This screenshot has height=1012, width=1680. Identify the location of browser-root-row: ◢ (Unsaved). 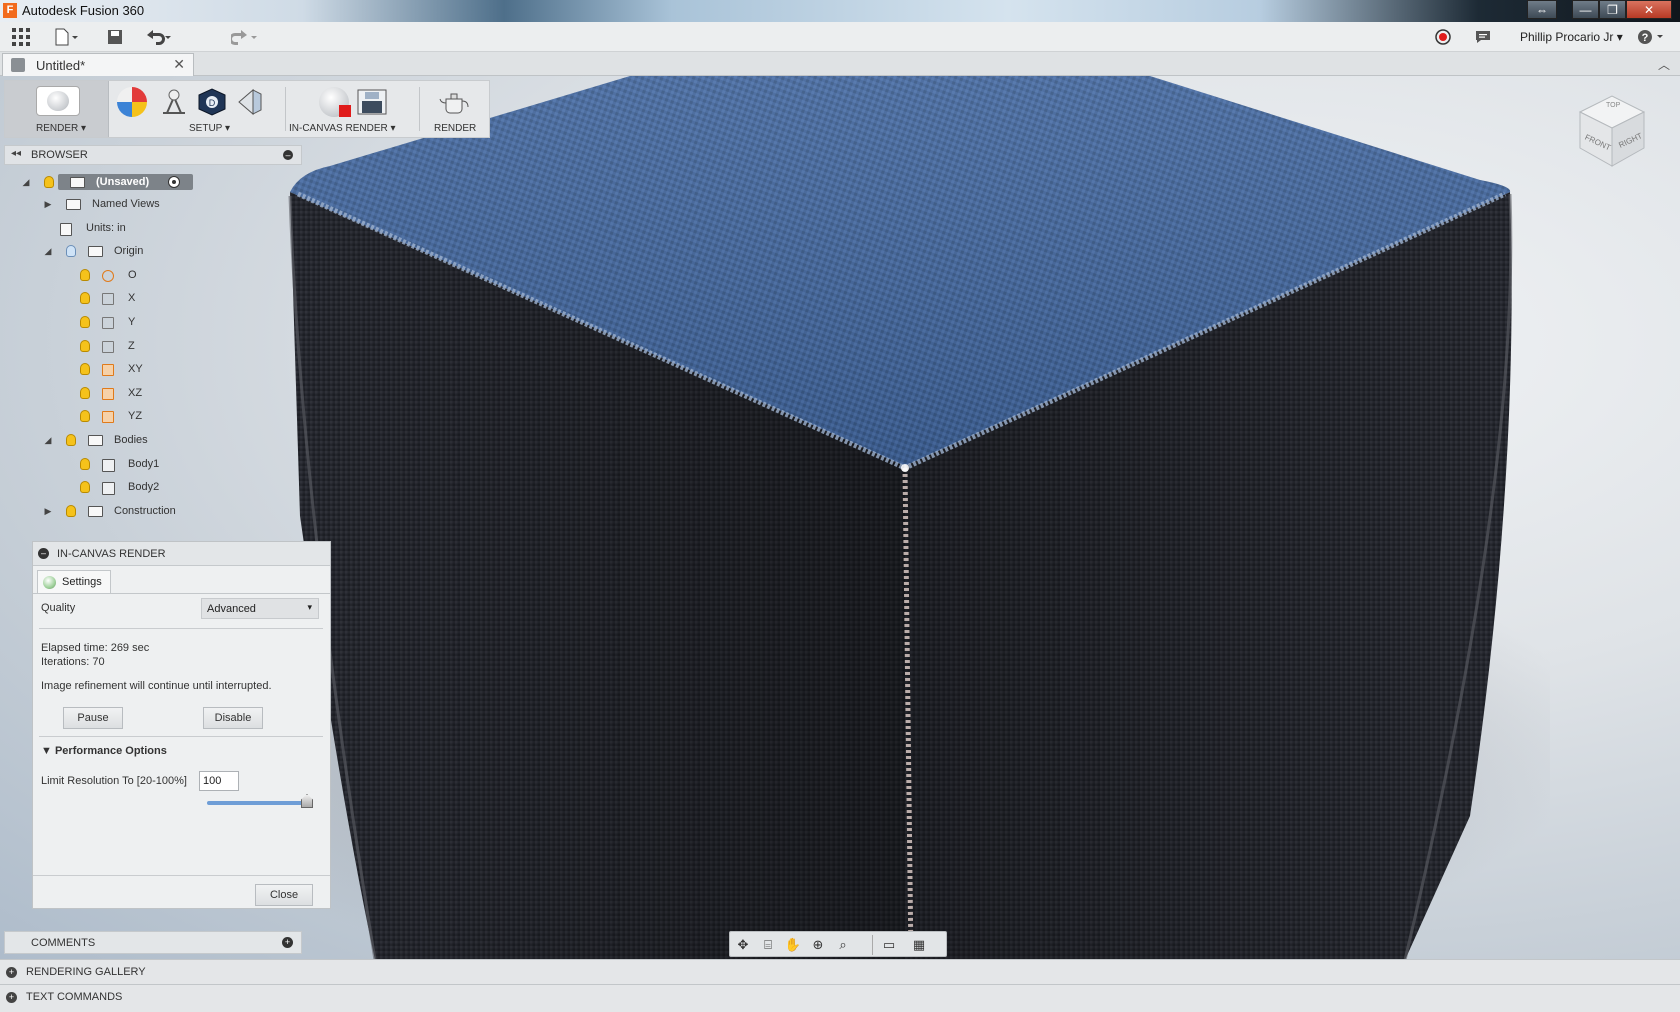
(105, 182).